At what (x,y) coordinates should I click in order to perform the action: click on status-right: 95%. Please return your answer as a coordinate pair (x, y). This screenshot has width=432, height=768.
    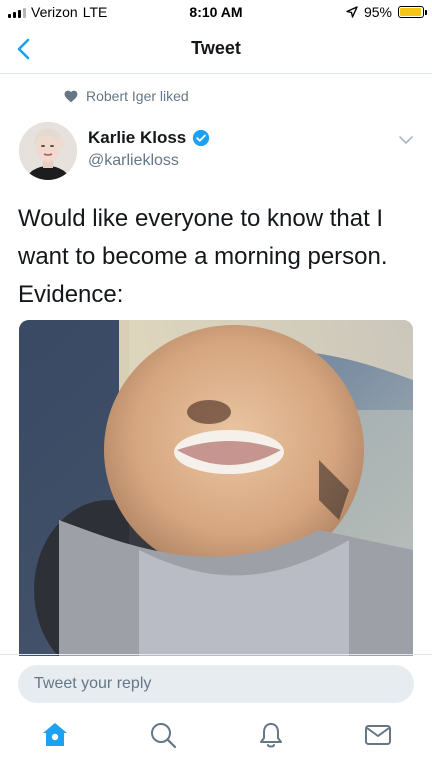
    Looking at the image, I should click on (386, 12).